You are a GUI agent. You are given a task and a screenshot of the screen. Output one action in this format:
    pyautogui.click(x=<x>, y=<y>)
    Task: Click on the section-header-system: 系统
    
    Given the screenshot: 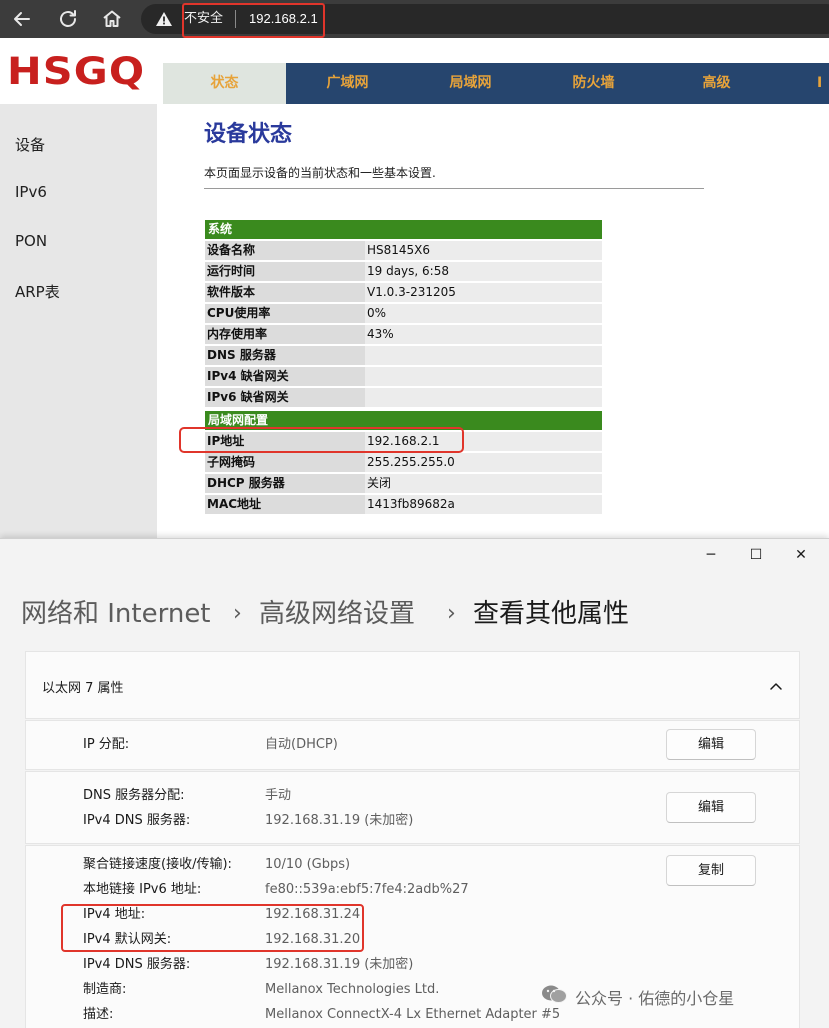 What is the action you would take?
    pyautogui.click(x=403, y=229)
    